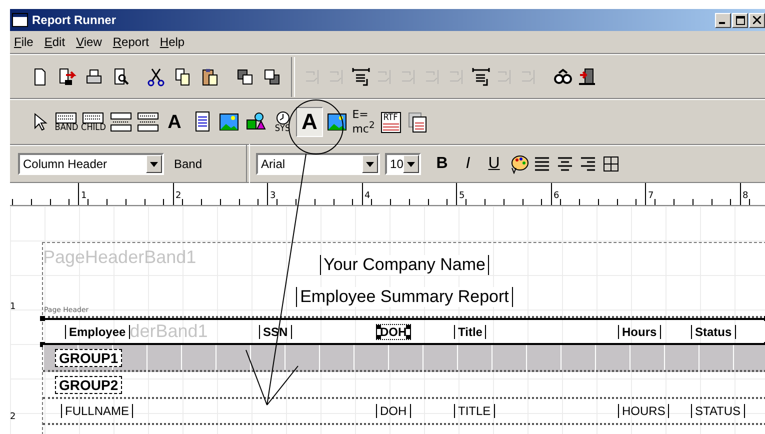 The height and width of the screenshot is (434, 765). Describe the element at coordinates (723, 20) in the screenshot. I see `minimize-button` at that location.